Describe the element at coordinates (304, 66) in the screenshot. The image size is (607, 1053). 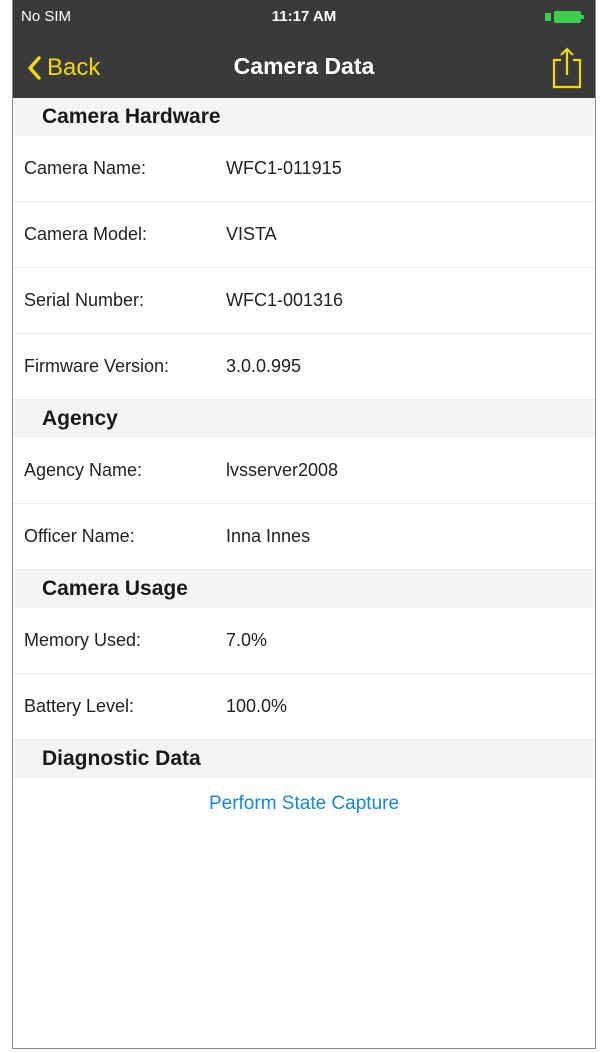
I see `page-title: Camera Data` at that location.